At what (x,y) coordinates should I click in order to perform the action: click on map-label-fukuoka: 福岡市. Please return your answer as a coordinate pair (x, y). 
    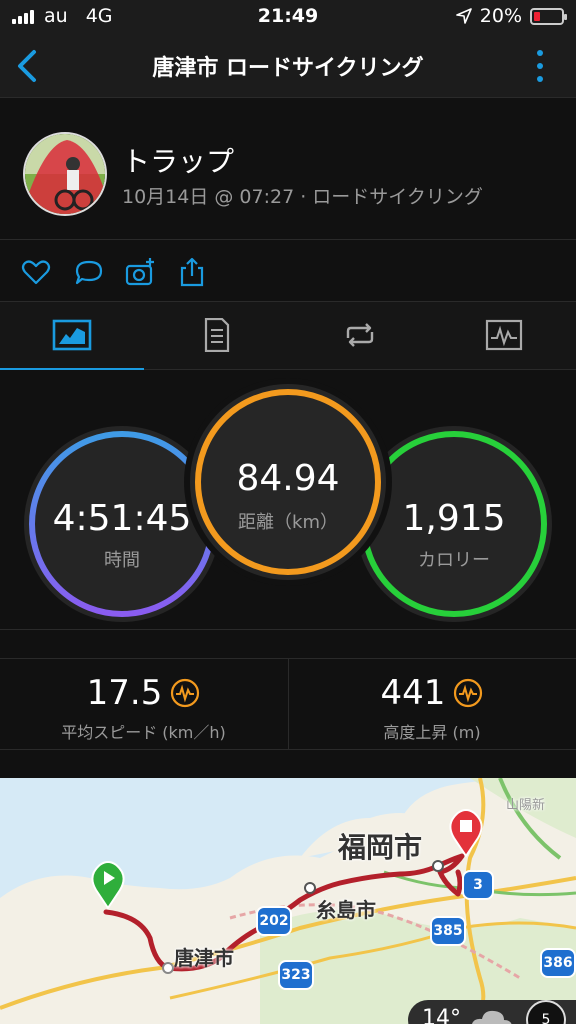
    Looking at the image, I should click on (380, 847).